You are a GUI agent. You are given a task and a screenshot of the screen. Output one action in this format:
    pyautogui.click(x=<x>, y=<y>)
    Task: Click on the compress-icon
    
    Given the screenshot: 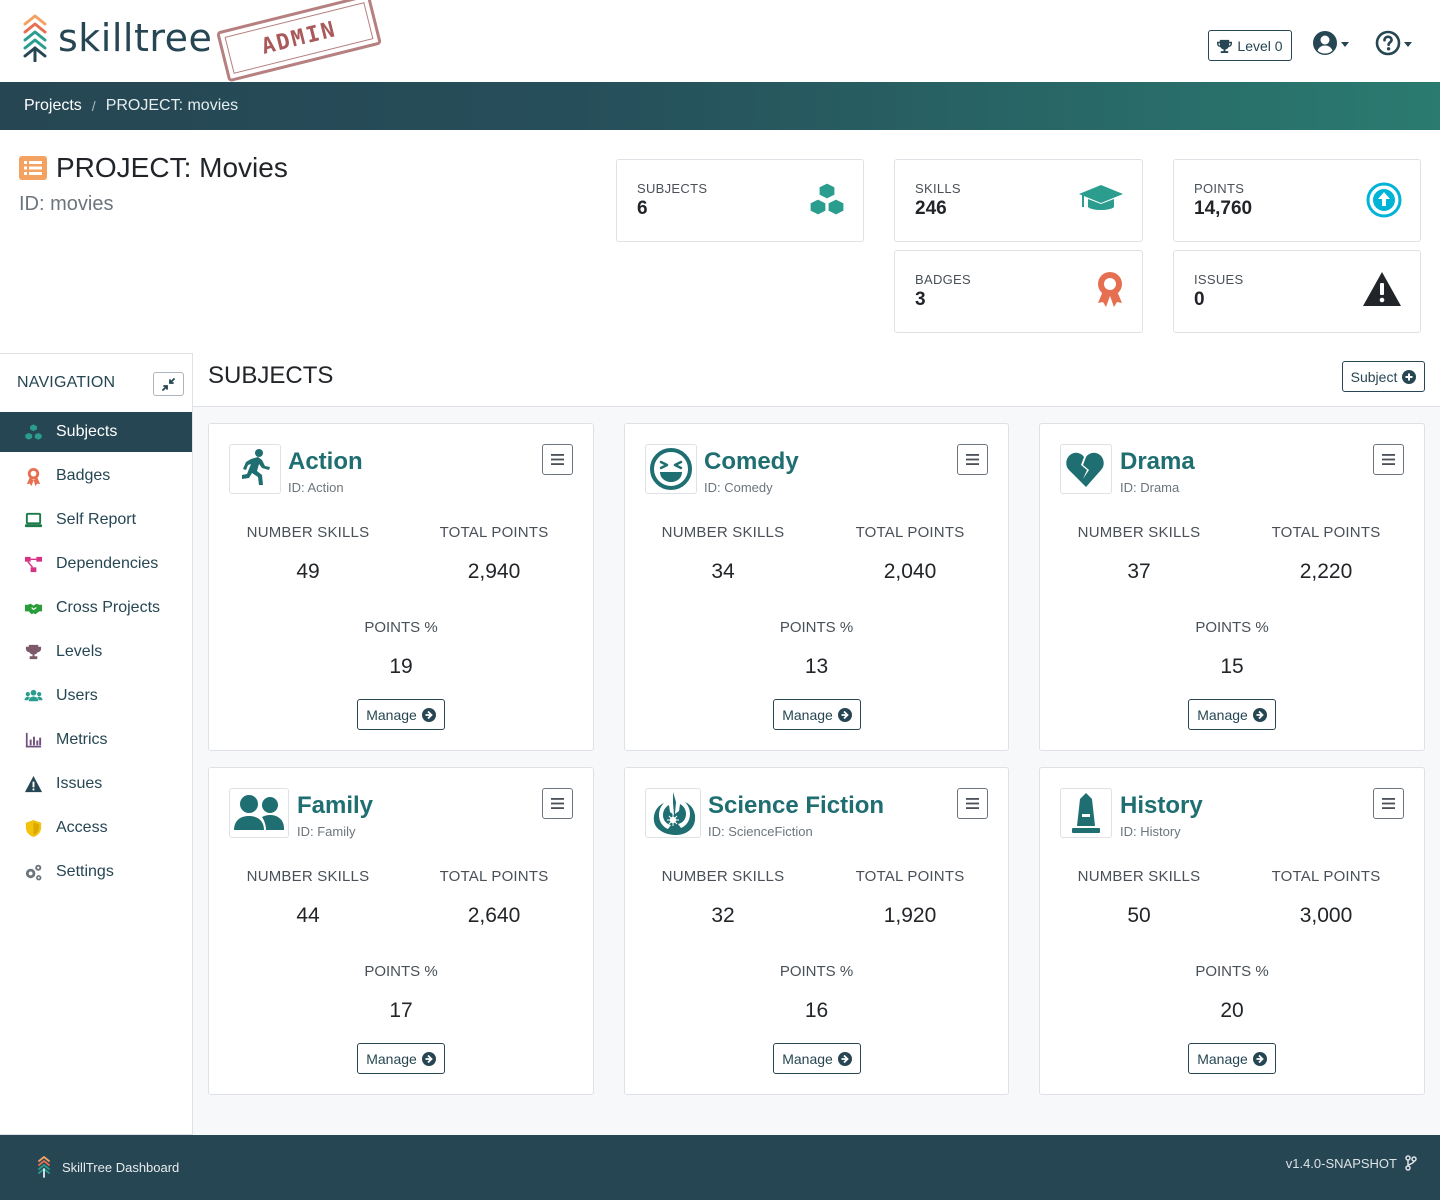 What is the action you would take?
    pyautogui.click(x=168, y=384)
    